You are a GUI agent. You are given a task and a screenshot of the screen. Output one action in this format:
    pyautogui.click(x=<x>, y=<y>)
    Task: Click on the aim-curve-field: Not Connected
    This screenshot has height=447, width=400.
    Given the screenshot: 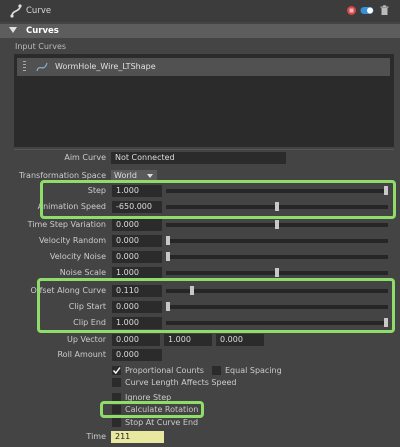 What is the action you would take?
    pyautogui.click(x=198, y=158)
    